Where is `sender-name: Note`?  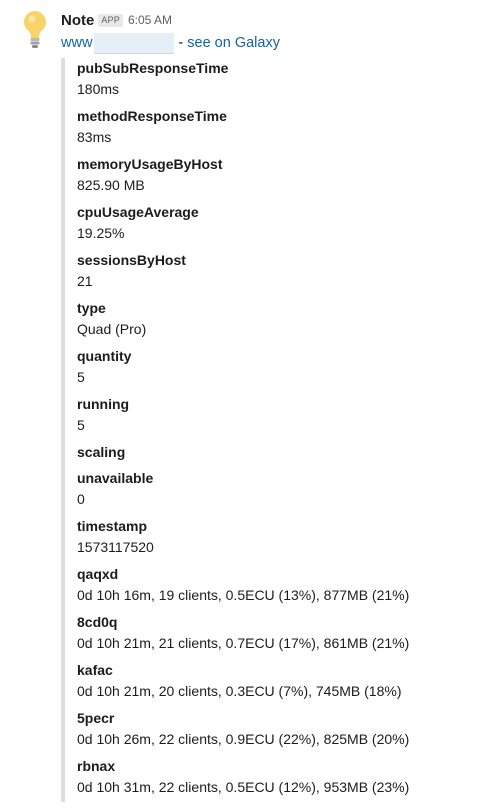 sender-name: Note is located at coordinates (77, 20).